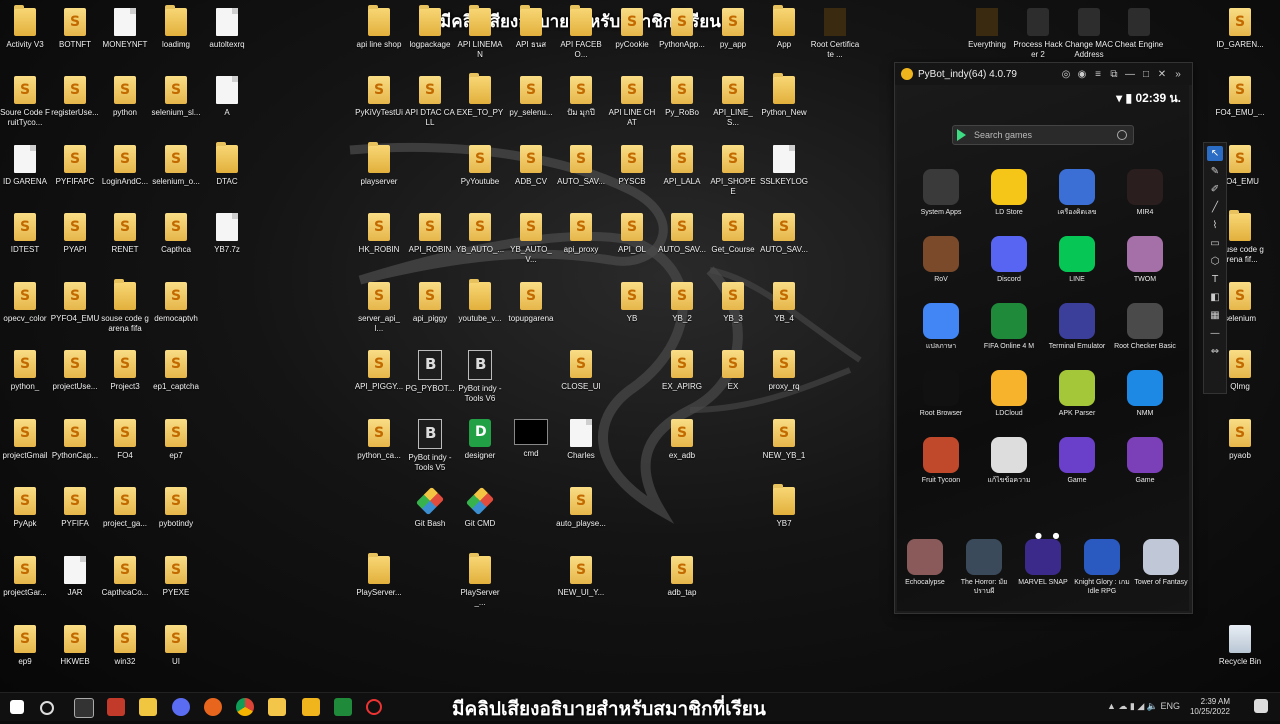 This screenshot has height=724, width=1280. What do you see at coordinates (1145, 461) in the screenshot?
I see `android-app: Game` at bounding box center [1145, 461].